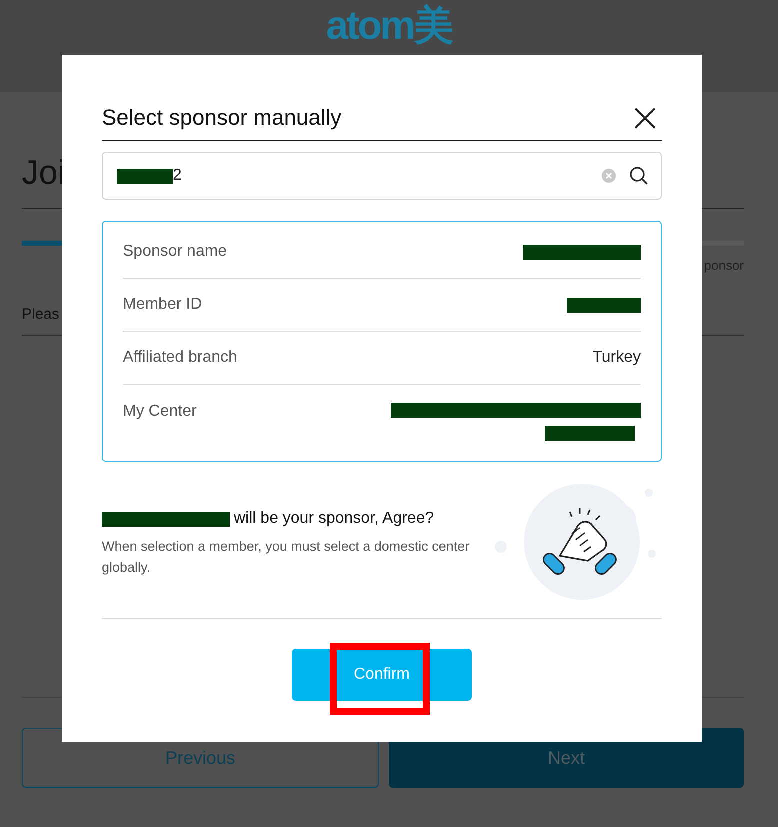 Image resolution: width=778 pixels, height=827 pixels. Describe the element at coordinates (389, 26) in the screenshot. I see `logo: atom美` at that location.